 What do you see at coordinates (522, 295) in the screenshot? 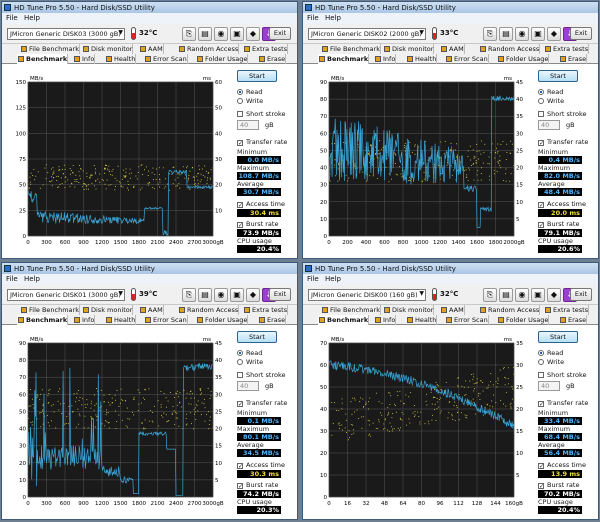
I see `camera-icon: ◉` at bounding box center [522, 295].